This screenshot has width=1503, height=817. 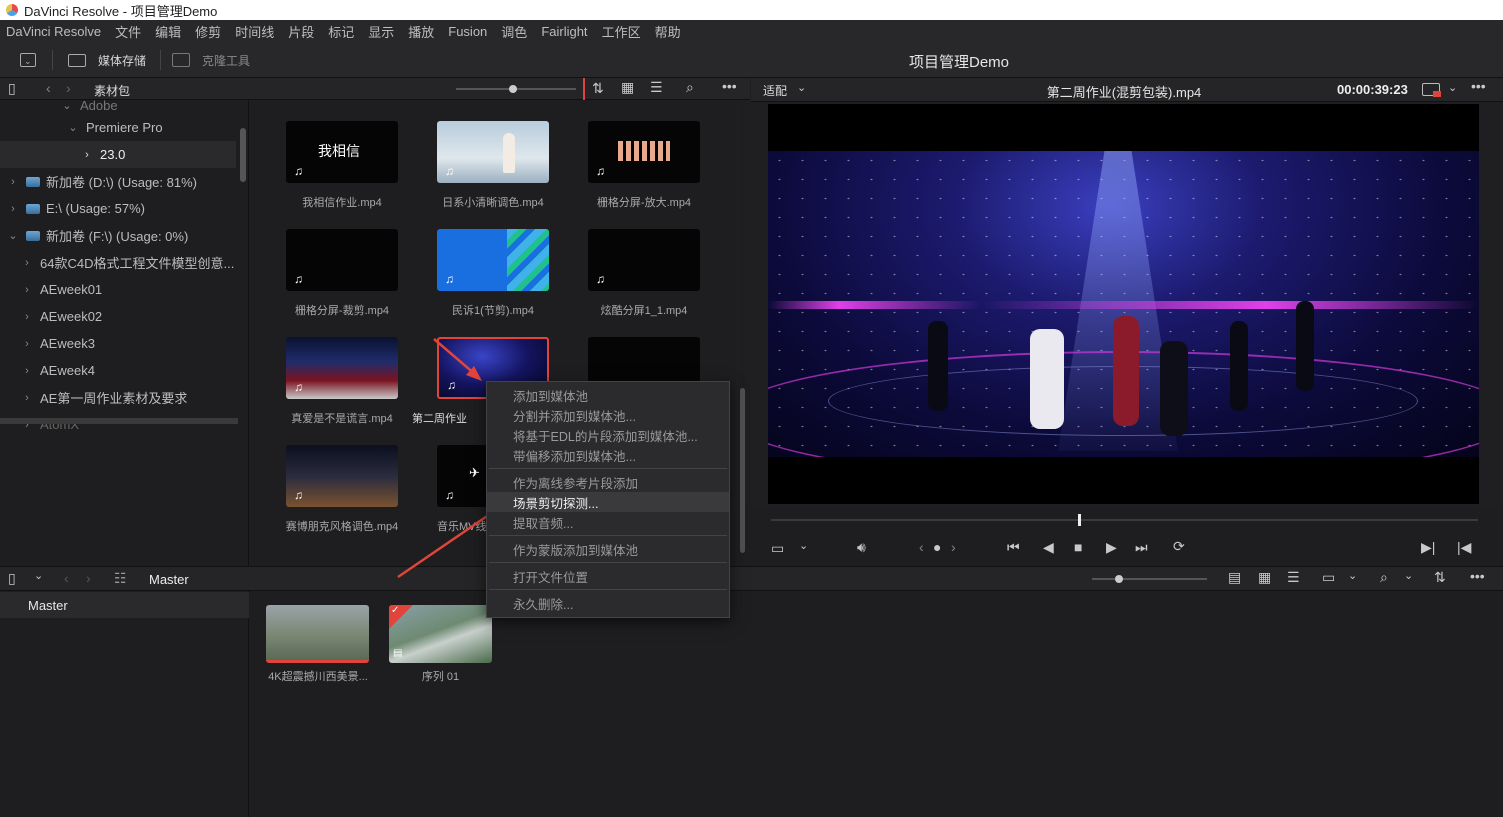 I want to click on menu-item-offline-ref: 作为离线参考片段添加, so click(x=608, y=482).